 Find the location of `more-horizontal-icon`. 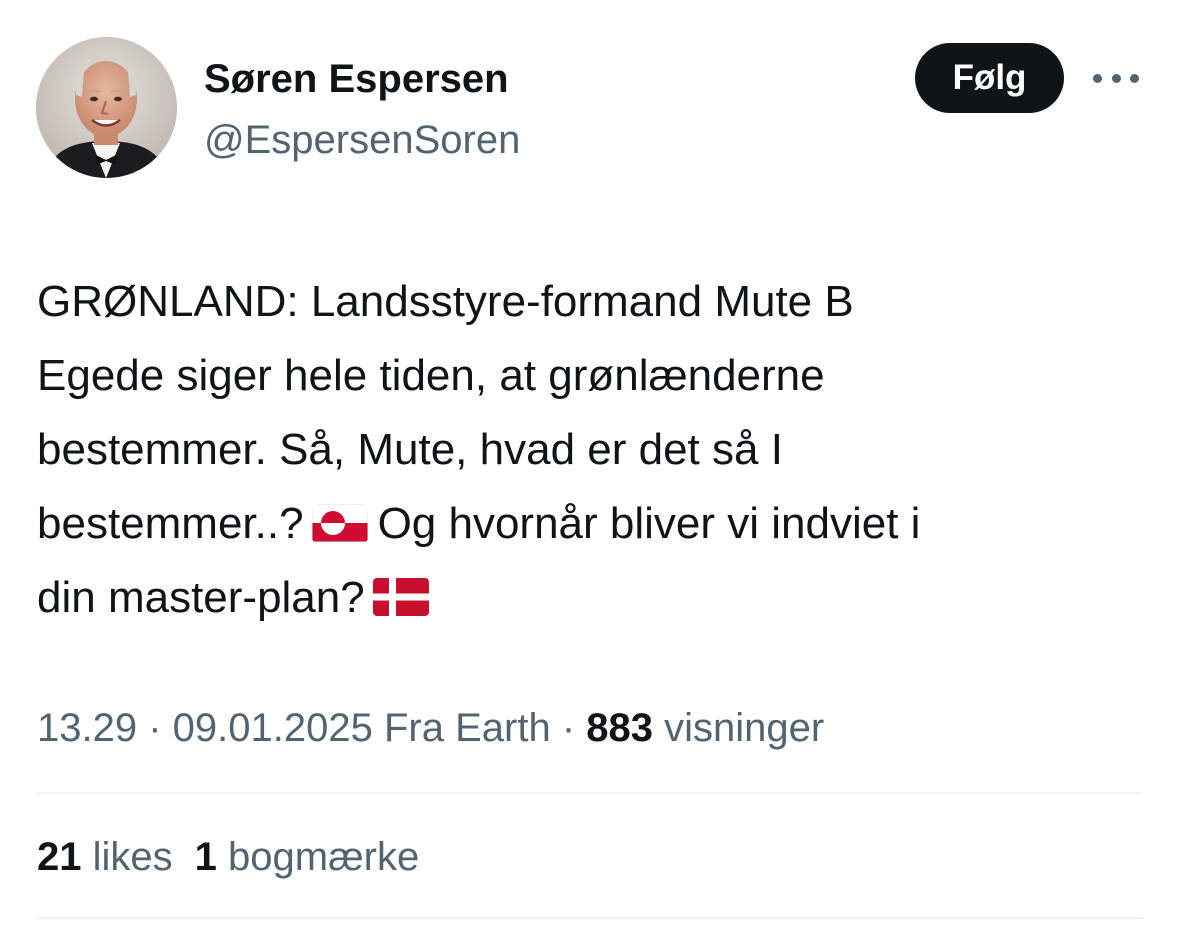

more-horizontal-icon is located at coordinates (1116, 78).